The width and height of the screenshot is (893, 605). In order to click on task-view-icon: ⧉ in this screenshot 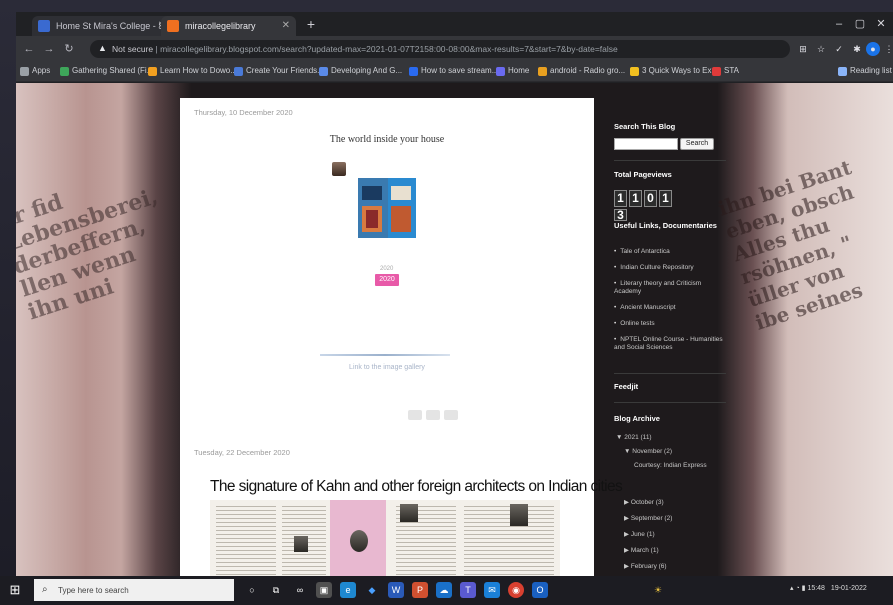, I will do `click(276, 590)`.